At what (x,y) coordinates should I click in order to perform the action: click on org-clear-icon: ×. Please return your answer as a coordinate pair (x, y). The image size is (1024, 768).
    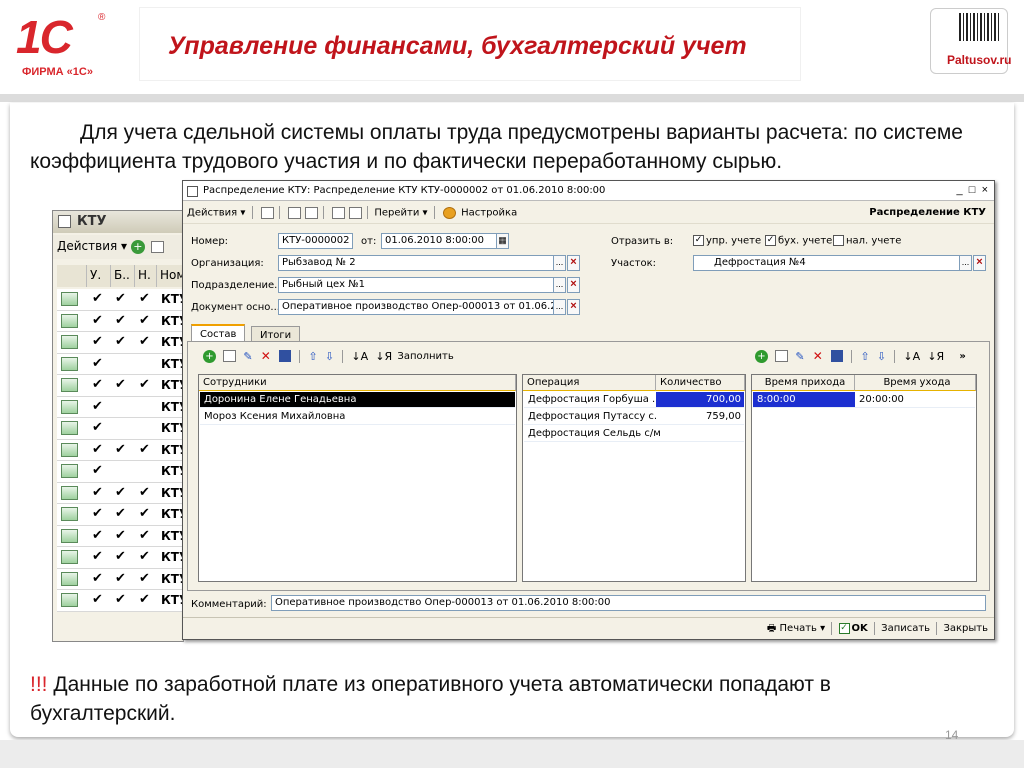
    Looking at the image, I should click on (573, 263).